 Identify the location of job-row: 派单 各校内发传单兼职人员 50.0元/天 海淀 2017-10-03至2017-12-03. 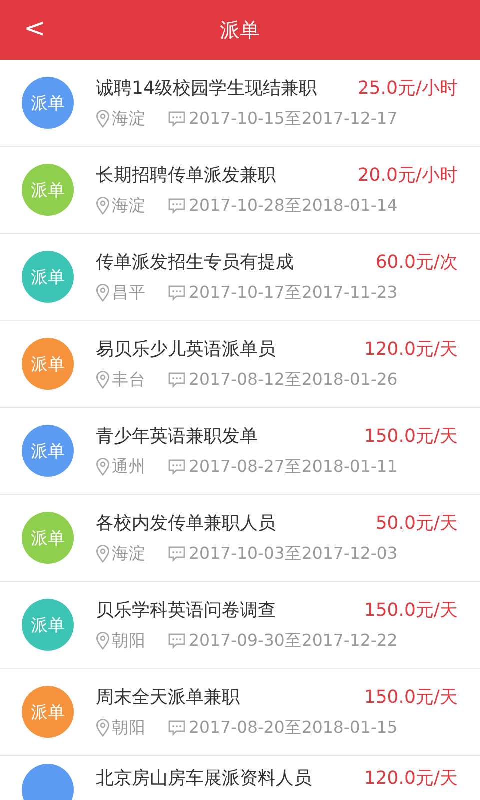
(240, 538).